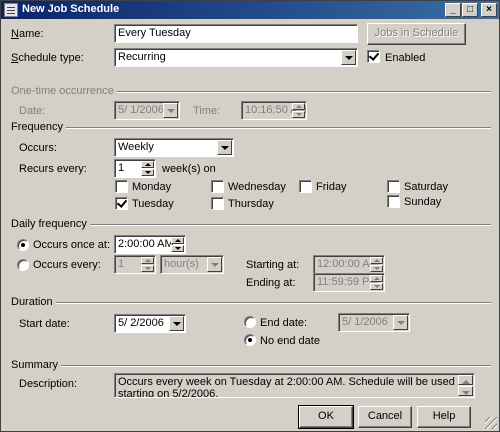  I want to click on recurs-every-value: 1, so click(121, 168).